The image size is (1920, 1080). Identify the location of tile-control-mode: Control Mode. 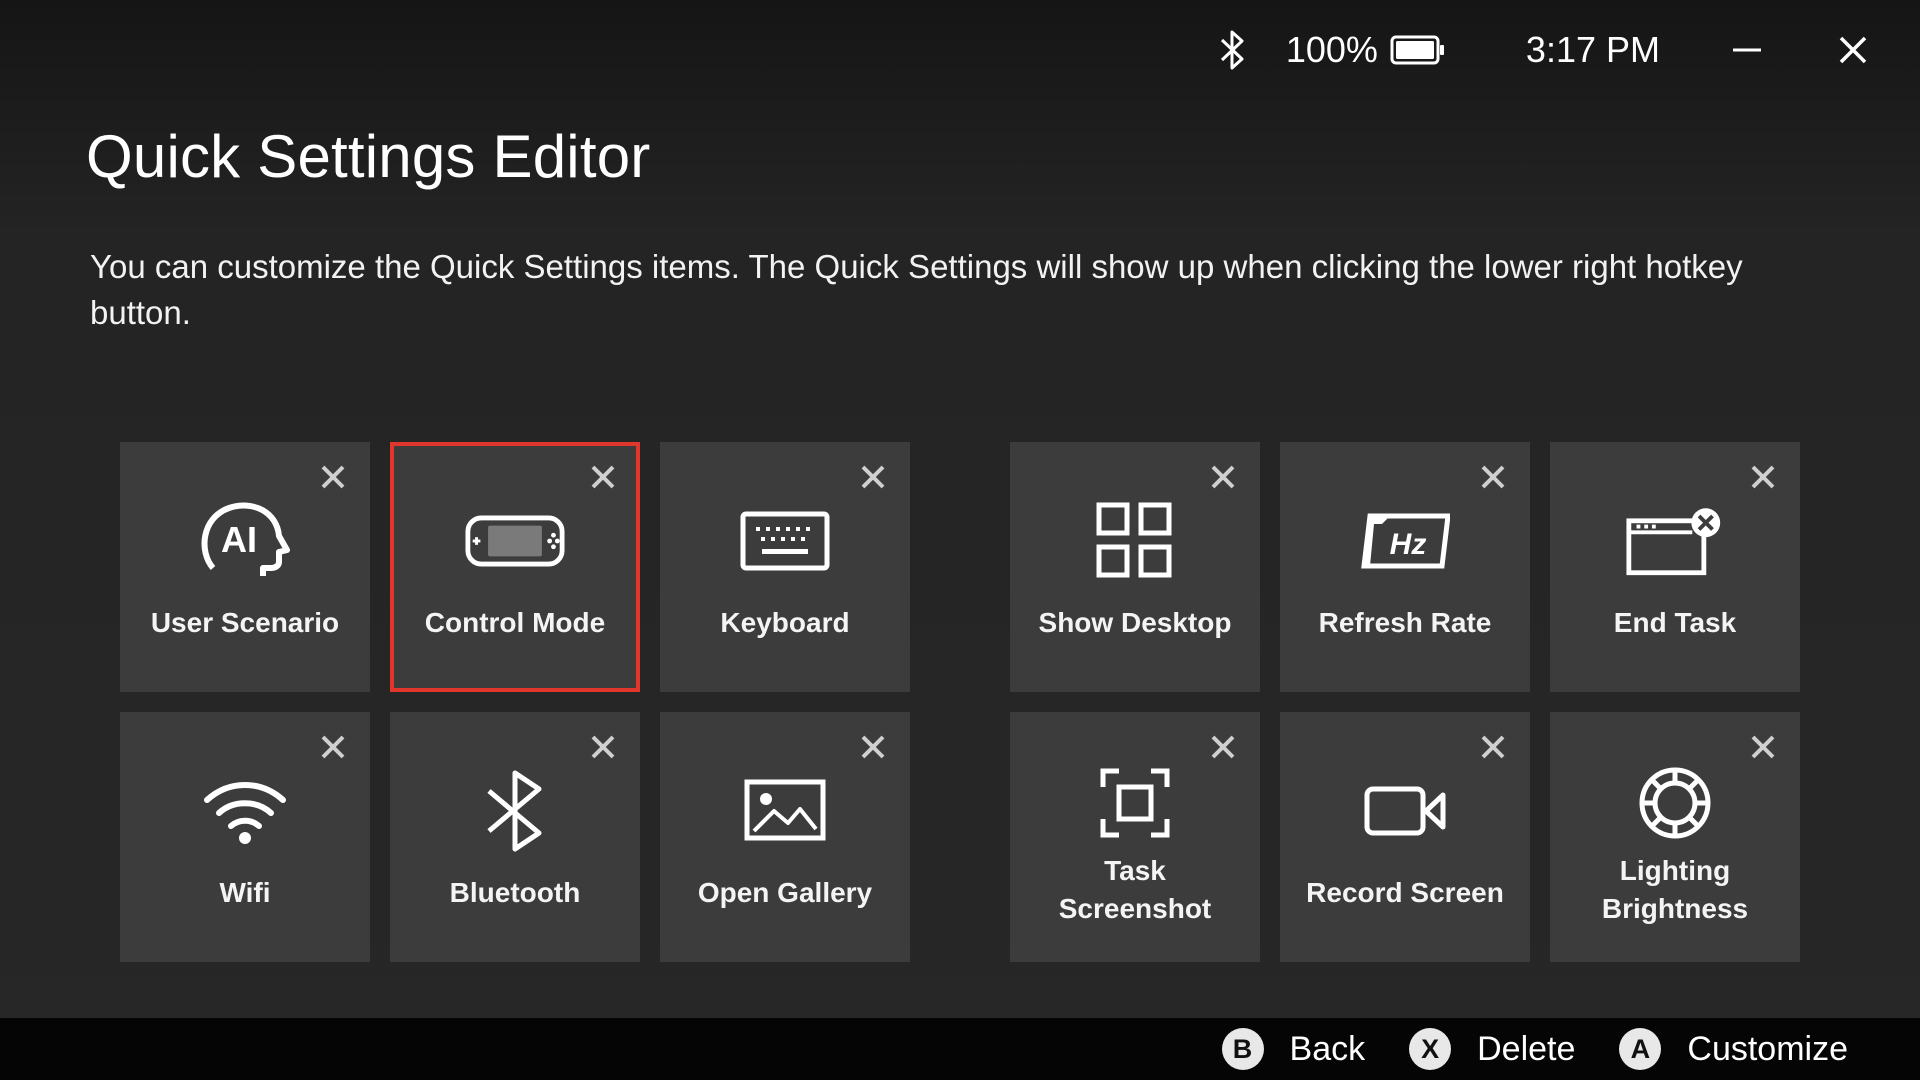
(515, 567).